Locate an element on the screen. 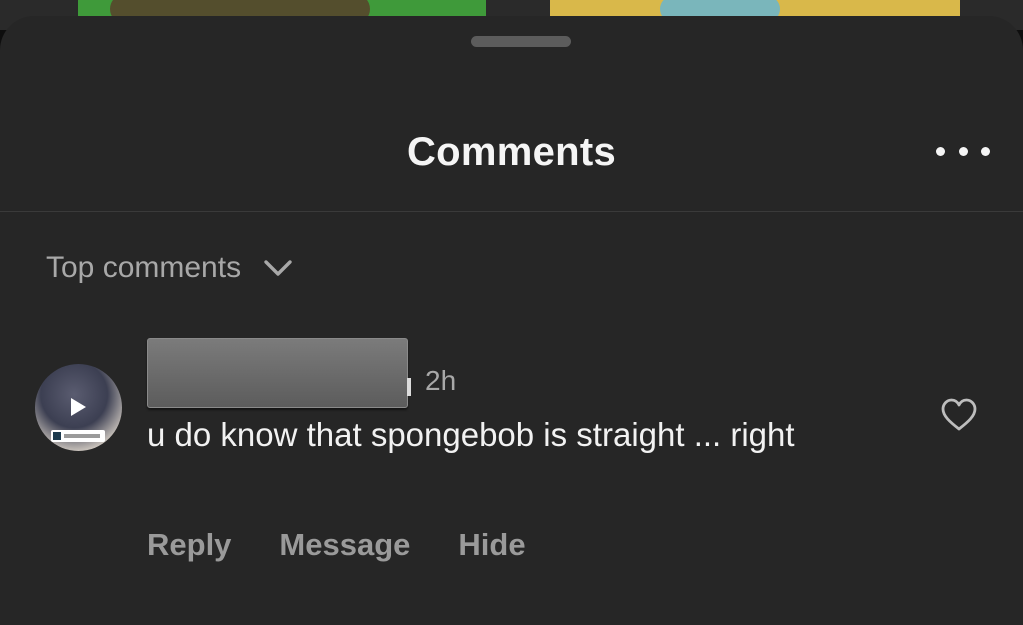 Image resolution: width=1023 pixels, height=625 pixels. hide-button: Hide is located at coordinates (491, 545).